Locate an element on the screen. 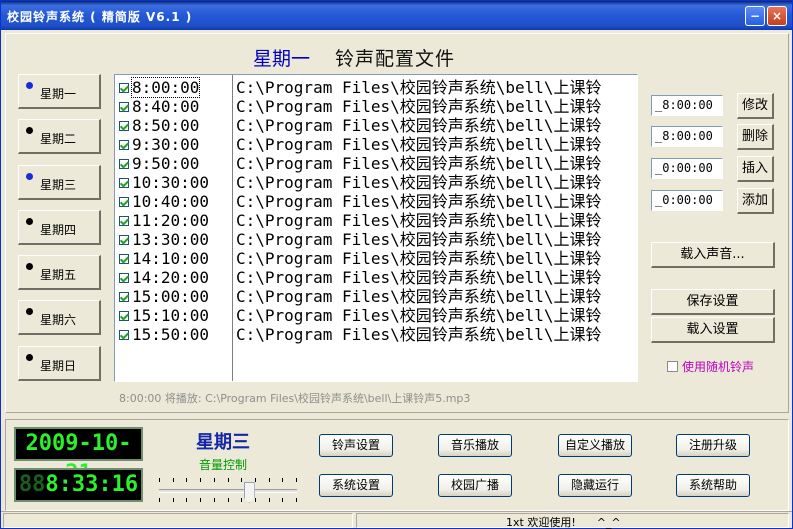 The width and height of the screenshot is (793, 529). row-time: 11:20:00 is located at coordinates (171, 220).